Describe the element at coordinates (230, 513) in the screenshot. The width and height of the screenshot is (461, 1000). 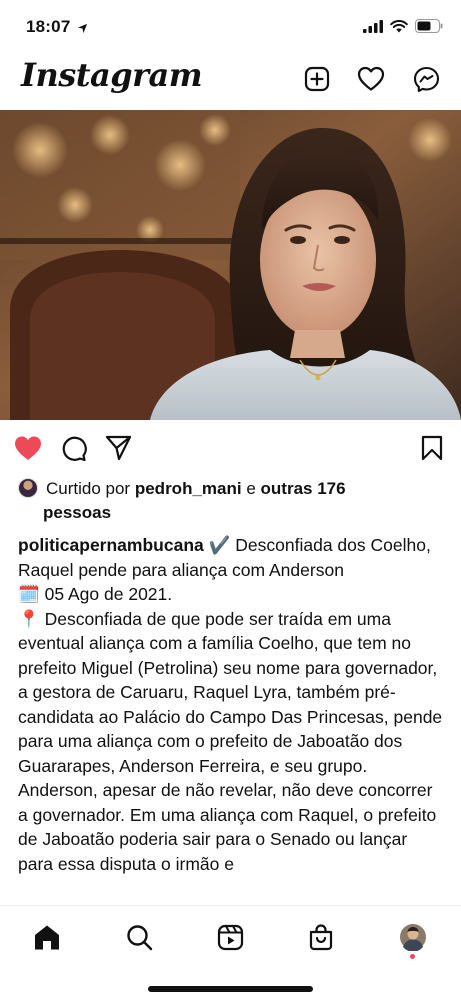
I see `likes-others-tail: pessoas` at that location.